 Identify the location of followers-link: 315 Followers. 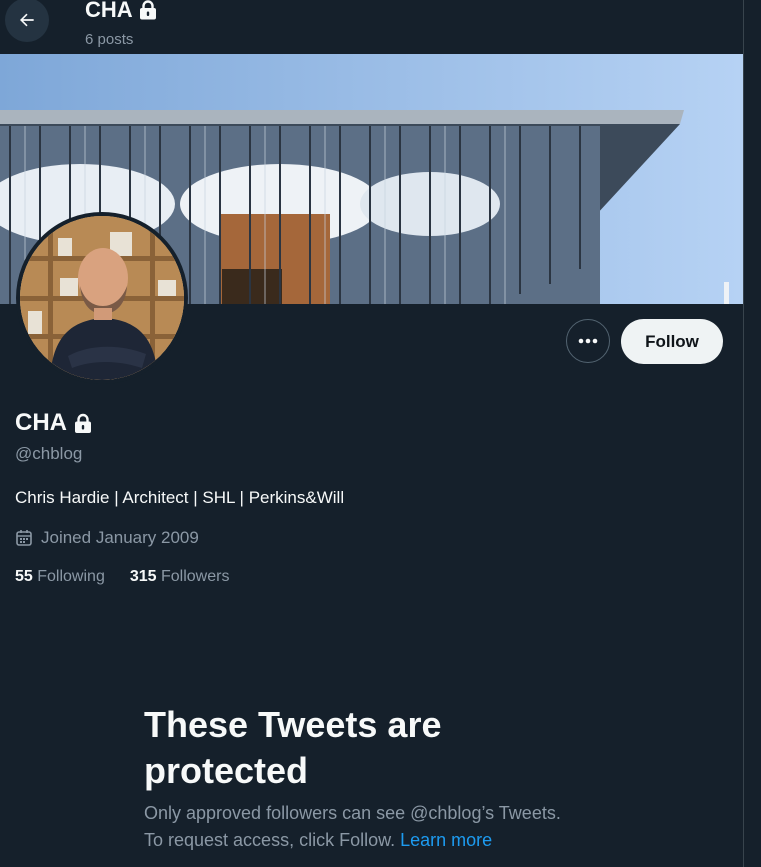
(180, 577).